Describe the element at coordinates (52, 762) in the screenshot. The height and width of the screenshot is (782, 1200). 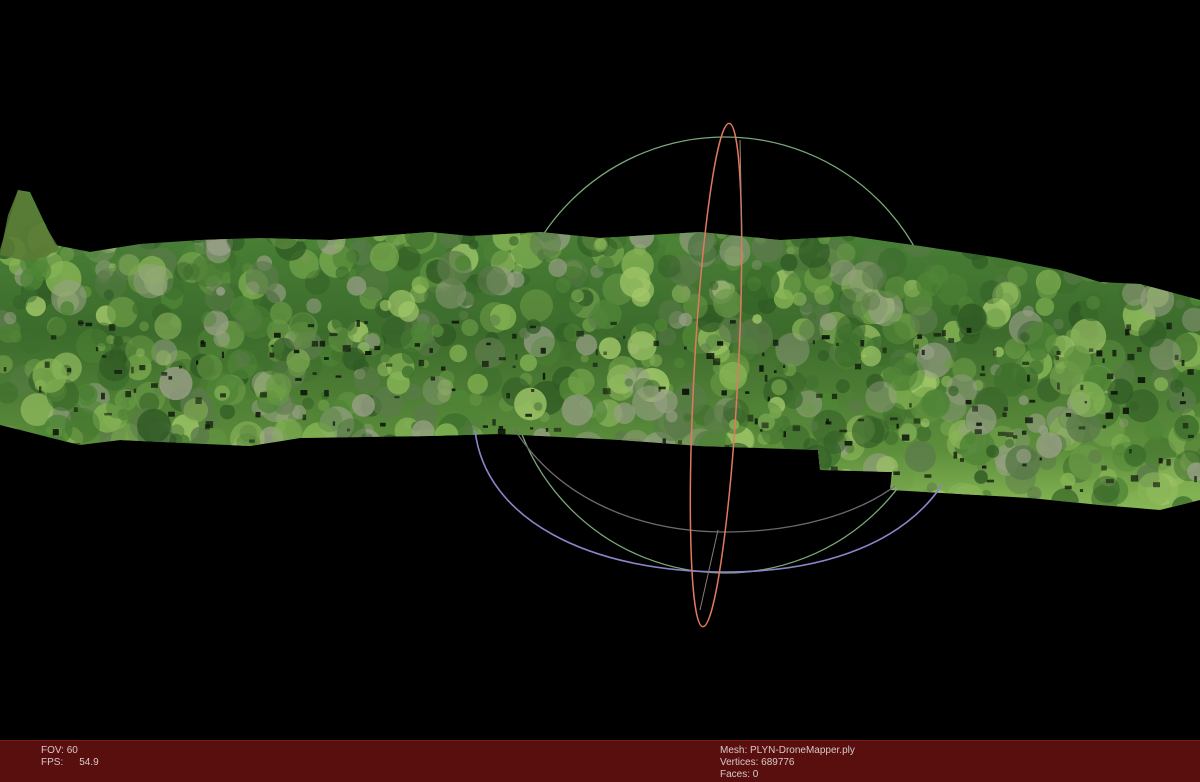
I see `fps-label: FPS:` at that location.